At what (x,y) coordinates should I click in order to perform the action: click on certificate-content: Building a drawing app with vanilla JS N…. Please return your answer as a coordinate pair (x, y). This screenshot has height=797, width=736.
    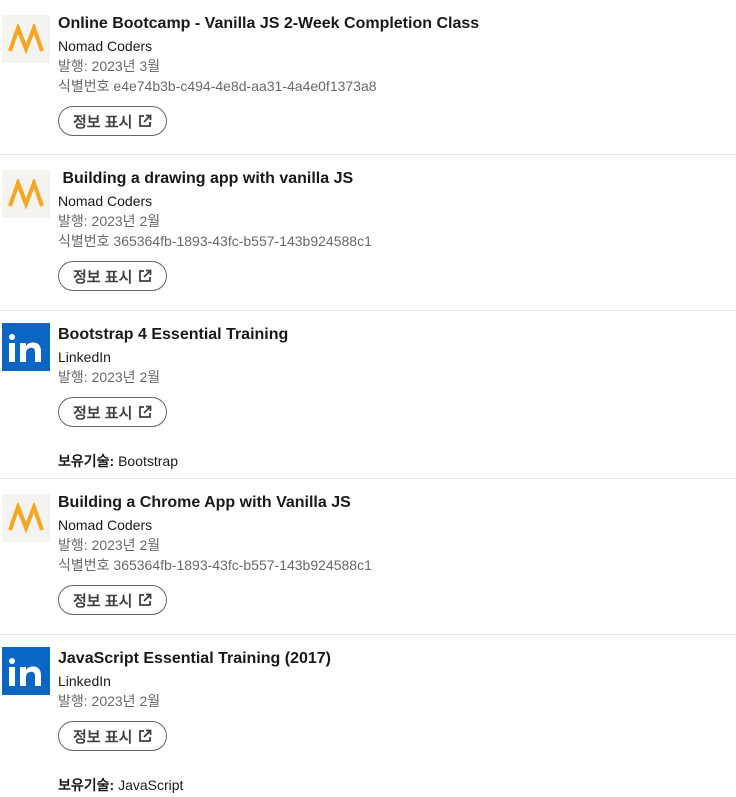
    Looking at the image, I should click on (393, 229).